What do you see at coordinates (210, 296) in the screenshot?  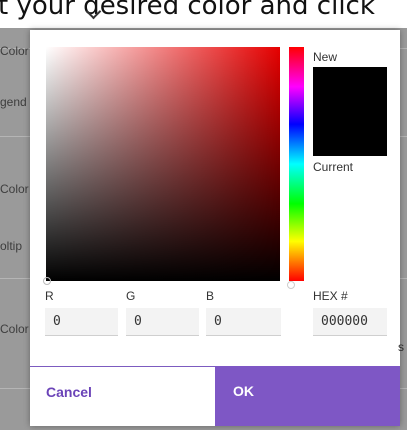 I see `b-label: B` at bounding box center [210, 296].